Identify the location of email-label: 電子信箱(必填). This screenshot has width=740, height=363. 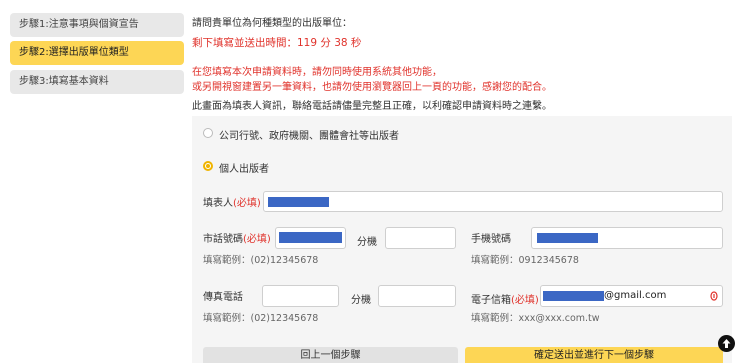
(505, 298).